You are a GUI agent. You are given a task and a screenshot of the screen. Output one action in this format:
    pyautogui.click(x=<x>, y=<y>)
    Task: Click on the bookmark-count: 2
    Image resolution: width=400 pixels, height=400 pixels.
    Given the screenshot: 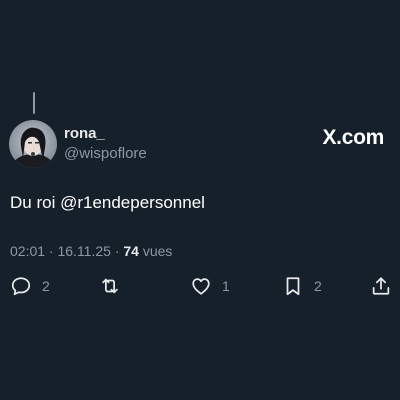 What is the action you would take?
    pyautogui.click(x=318, y=286)
    